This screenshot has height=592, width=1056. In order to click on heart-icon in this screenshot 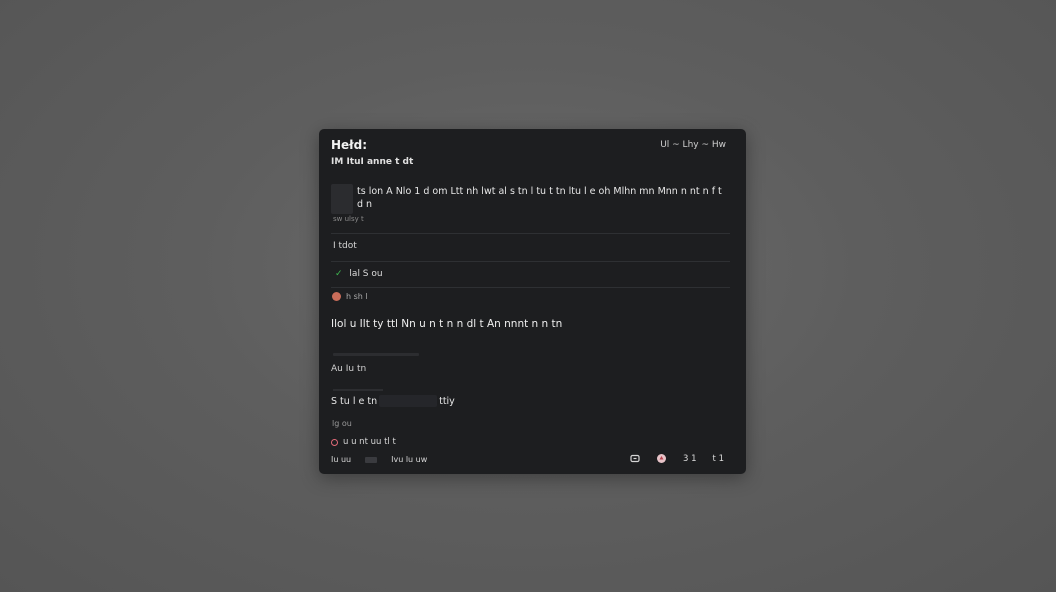, I will do `click(661, 458)`.